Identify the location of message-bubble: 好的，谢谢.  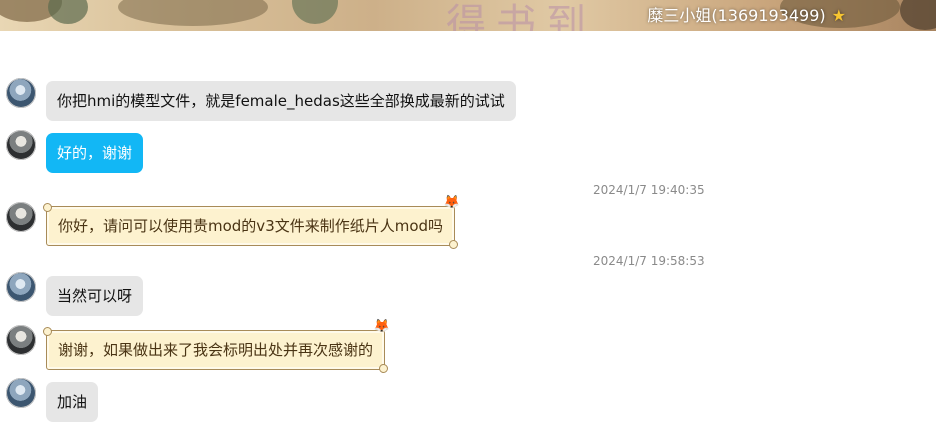
(95, 153).